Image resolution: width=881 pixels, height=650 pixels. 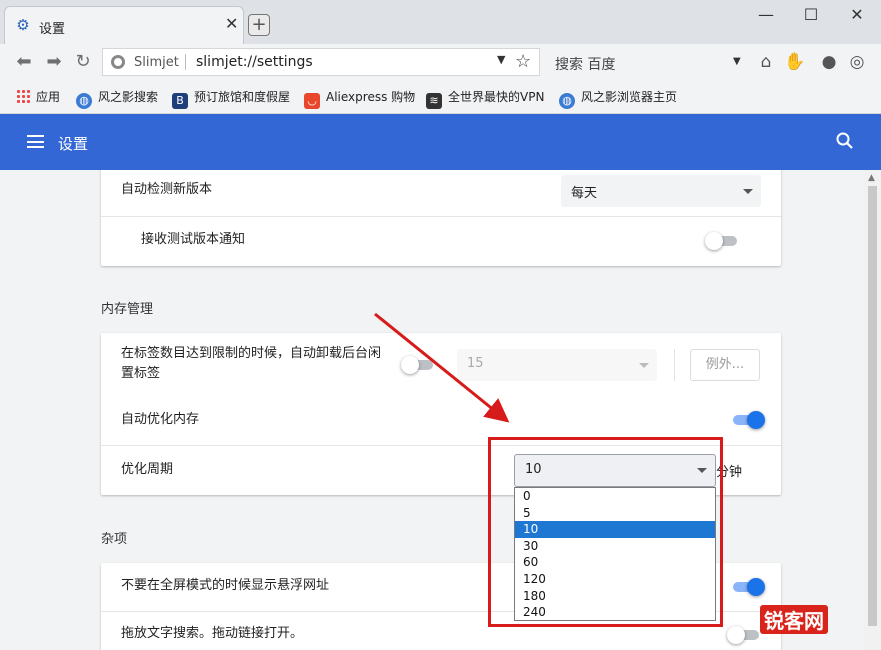 I want to click on aliexpress-icon: ◡, so click(x=312, y=101).